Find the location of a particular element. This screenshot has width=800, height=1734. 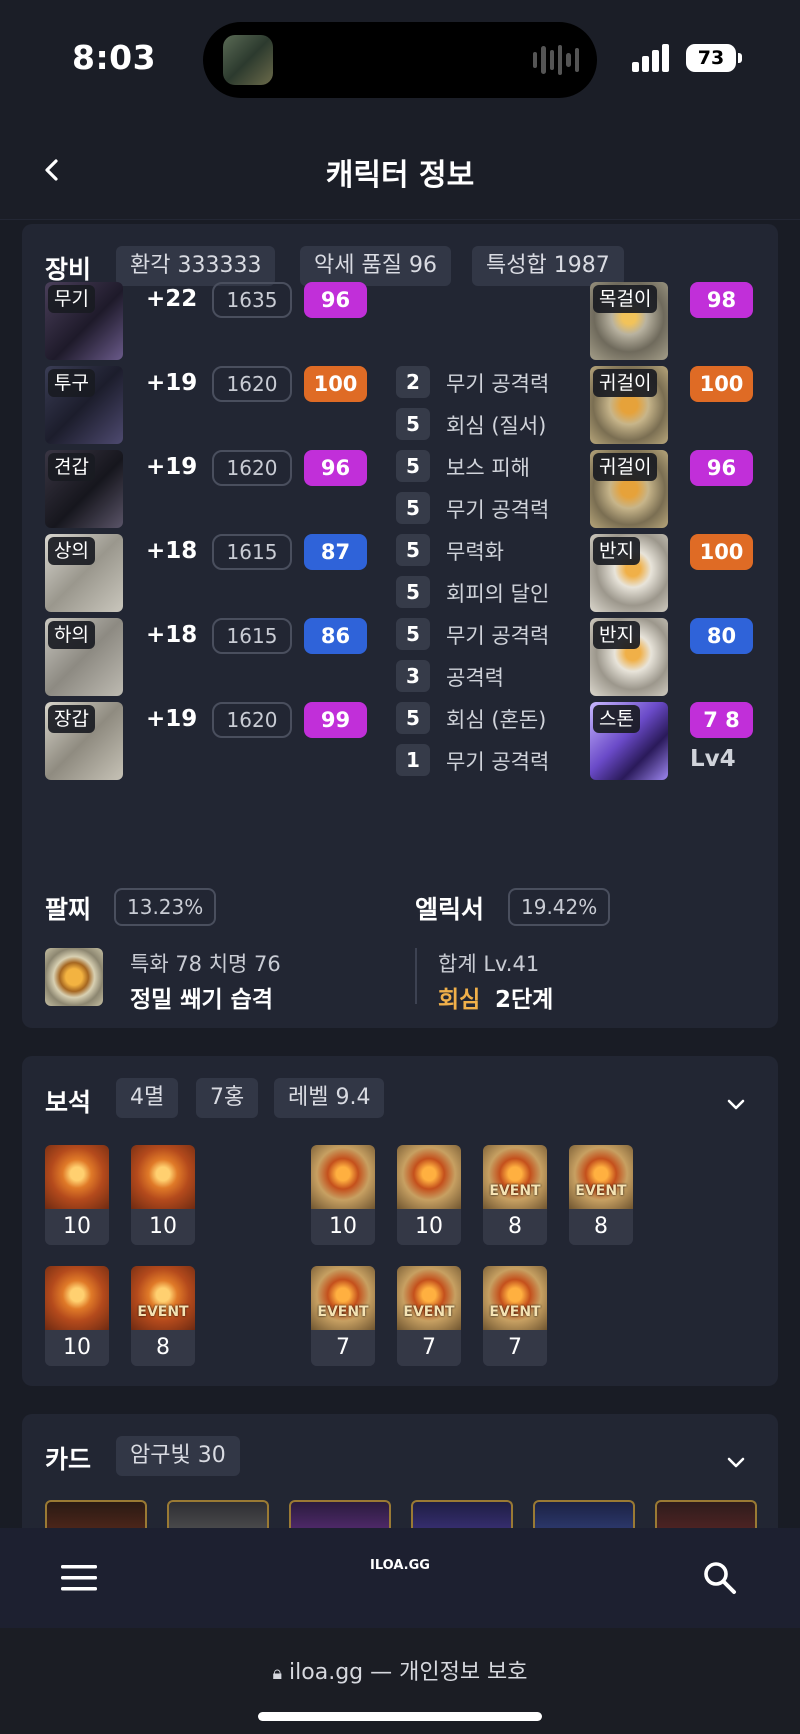

bracelet-effects: 정밀 쐐기 습격 is located at coordinates (201, 1000).